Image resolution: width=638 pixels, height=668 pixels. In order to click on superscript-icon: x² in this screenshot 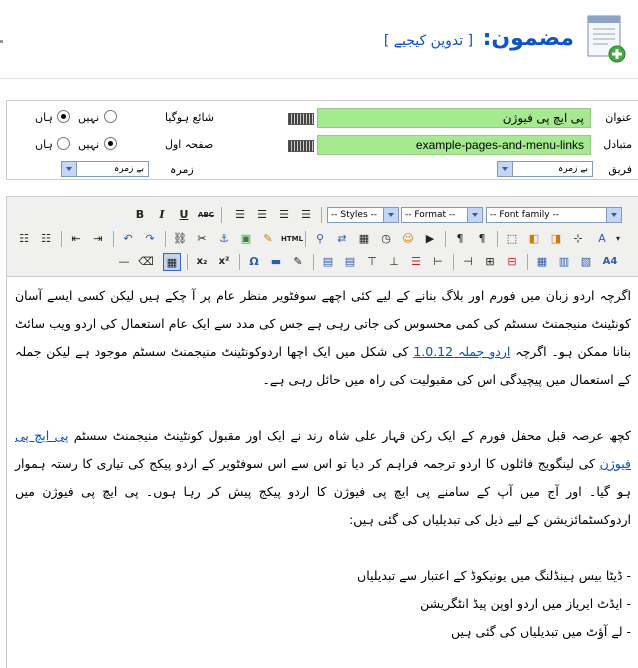, I will do `click(224, 262)`.